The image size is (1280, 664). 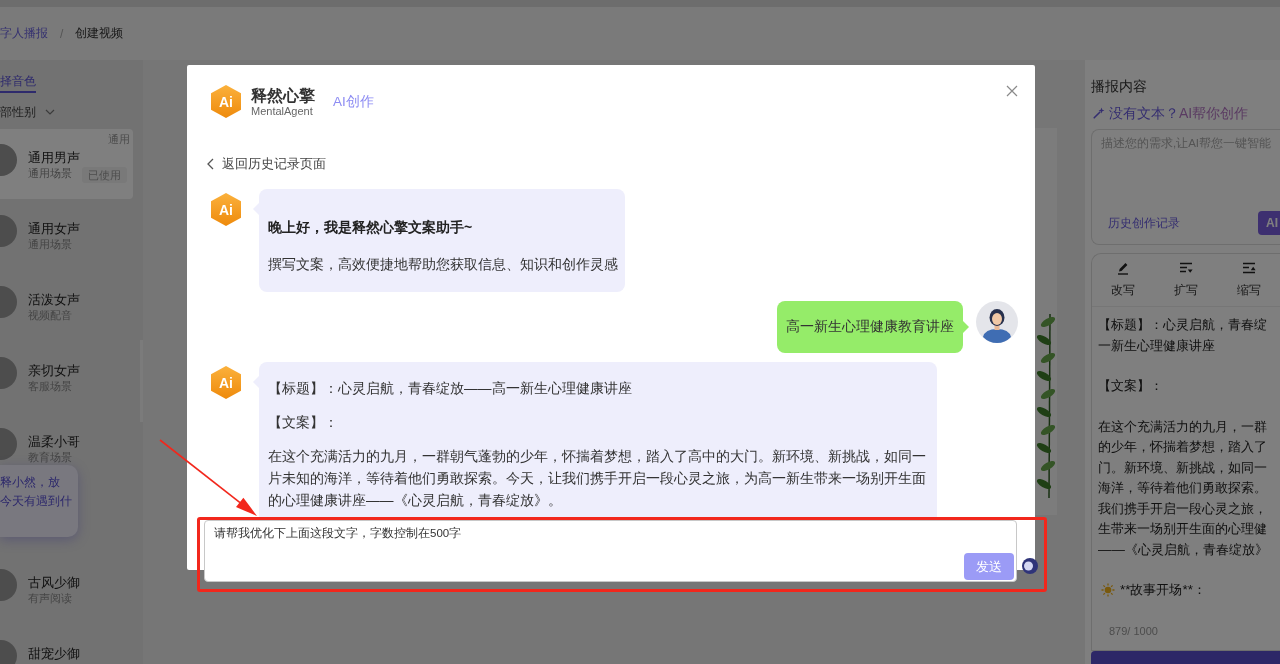 I want to click on section-title: 播报内容, so click(x=1119, y=86).